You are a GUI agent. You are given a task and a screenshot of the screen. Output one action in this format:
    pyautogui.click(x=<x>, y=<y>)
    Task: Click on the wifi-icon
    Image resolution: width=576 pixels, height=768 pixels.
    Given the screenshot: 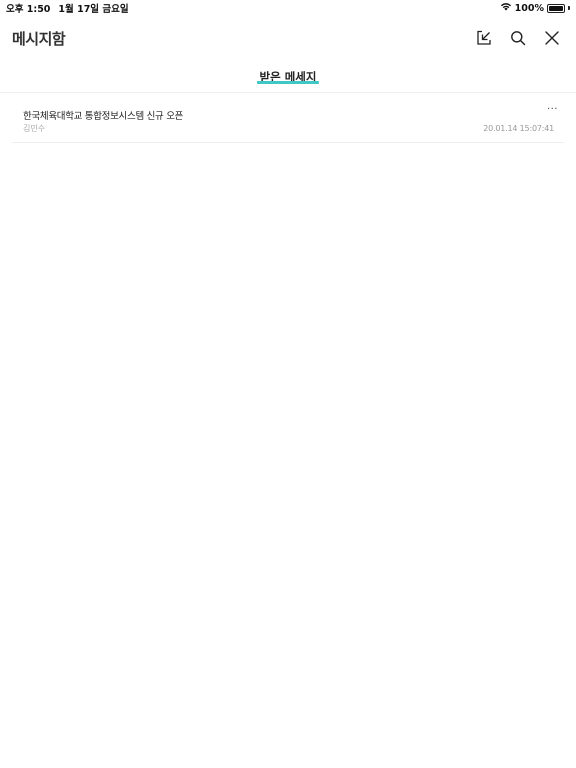 What is the action you would take?
    pyautogui.click(x=506, y=8)
    